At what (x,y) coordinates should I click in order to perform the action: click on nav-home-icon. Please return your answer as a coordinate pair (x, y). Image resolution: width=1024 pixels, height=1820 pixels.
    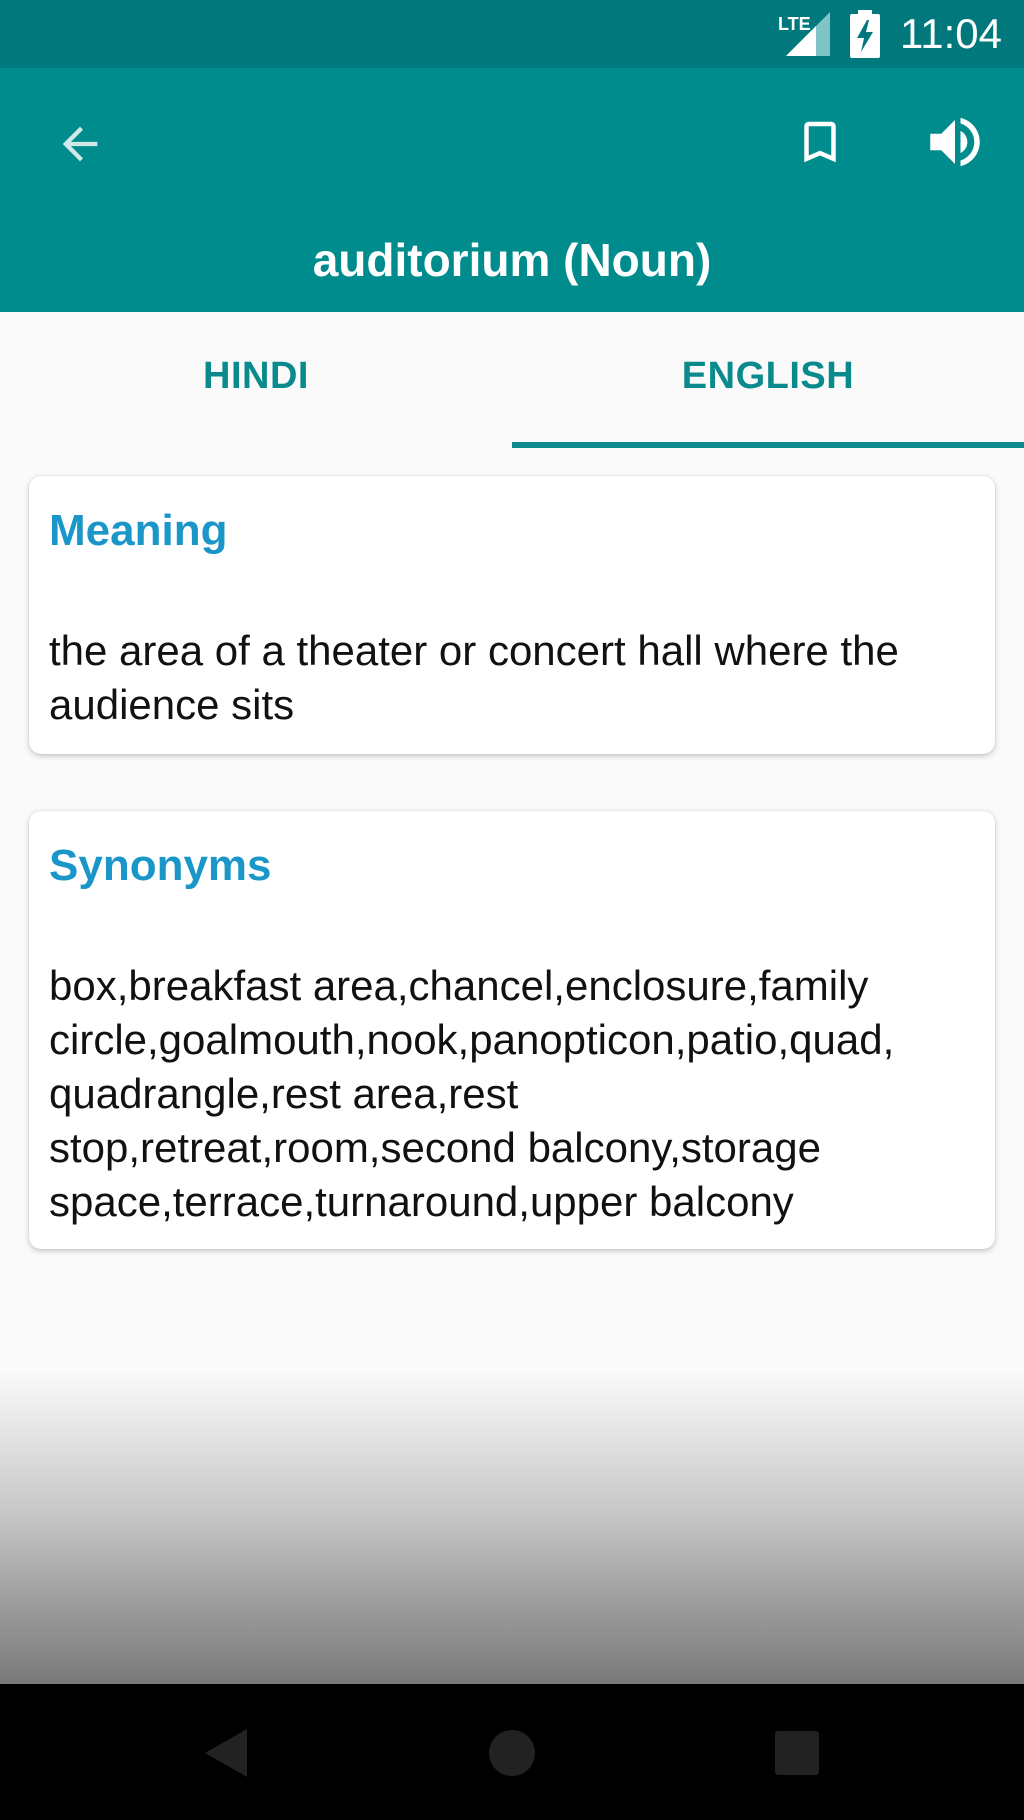
    Looking at the image, I should click on (512, 1753).